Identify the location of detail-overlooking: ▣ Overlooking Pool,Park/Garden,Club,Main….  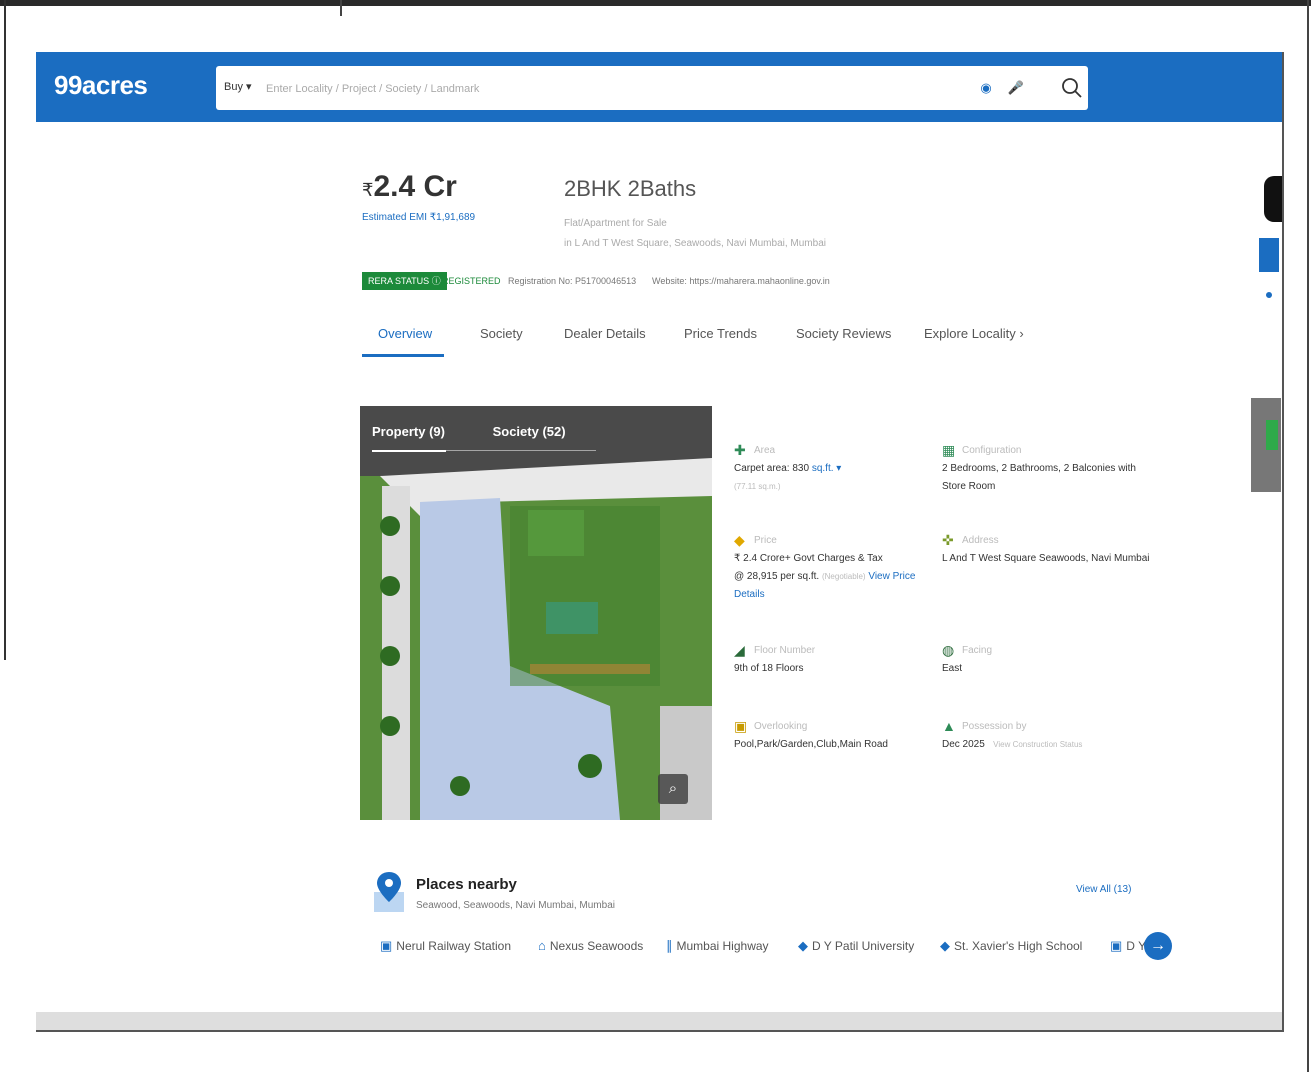
(811, 734).